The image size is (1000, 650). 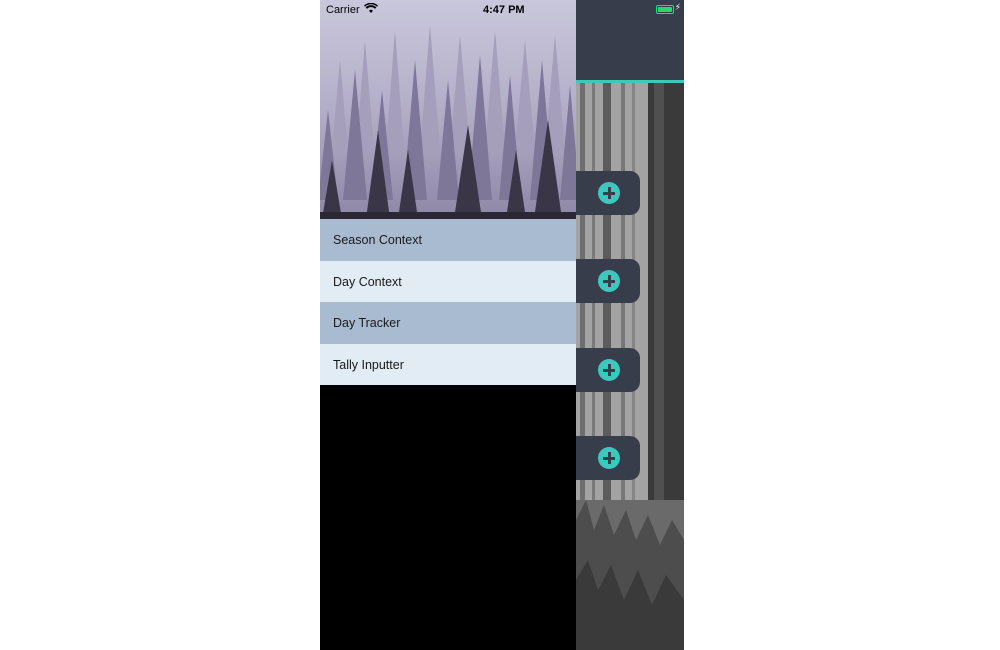 I want to click on status-bar: Carrier 4:47 PM, so click(x=448, y=10).